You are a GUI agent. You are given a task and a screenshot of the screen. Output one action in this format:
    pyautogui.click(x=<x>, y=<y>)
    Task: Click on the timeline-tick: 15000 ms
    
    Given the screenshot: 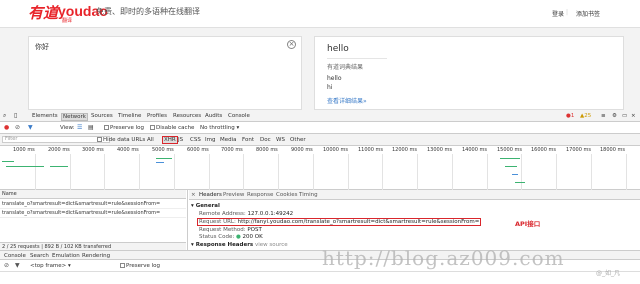 What is the action you would take?
    pyautogui.click(x=509, y=150)
    